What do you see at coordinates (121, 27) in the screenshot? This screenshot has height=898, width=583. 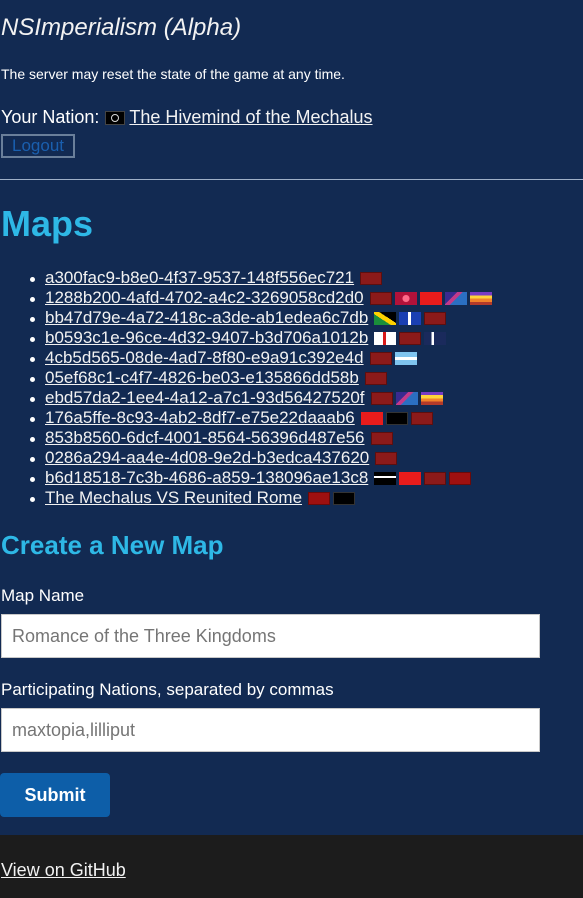 I see `site-title: NSImperialism (Alpha)` at bounding box center [121, 27].